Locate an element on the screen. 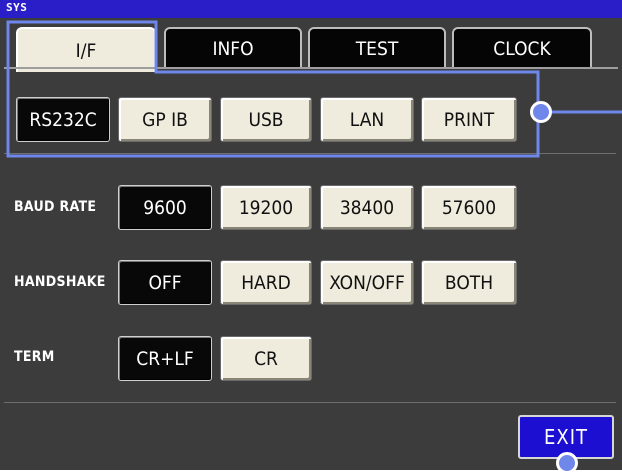  baud-38400-button: 38400 is located at coordinates (367, 207).